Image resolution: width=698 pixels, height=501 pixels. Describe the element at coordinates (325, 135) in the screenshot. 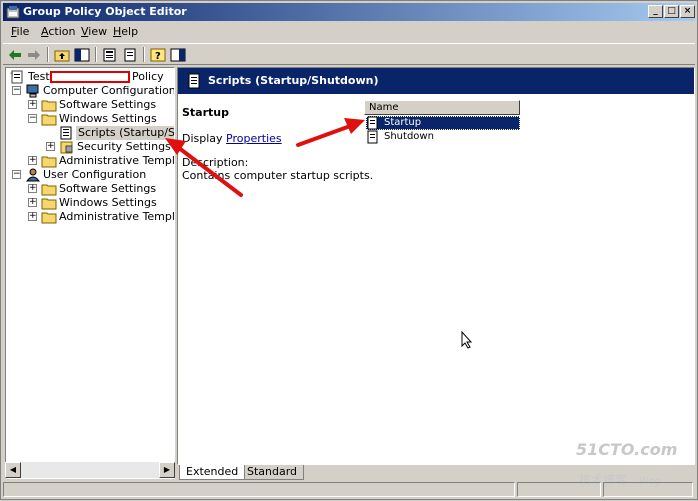

I see `annotation-arrow-to-startup` at that location.